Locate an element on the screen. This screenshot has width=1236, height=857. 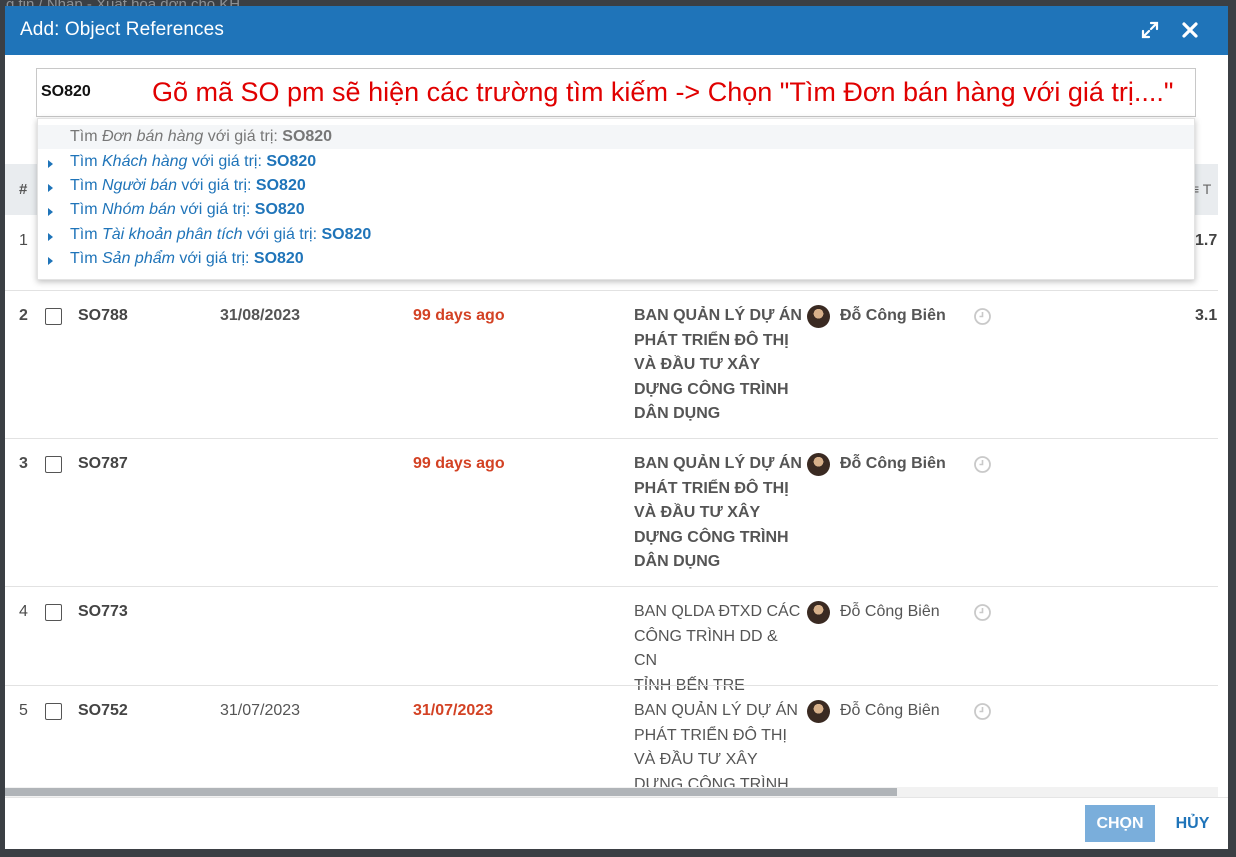
dialog-title: Add: Object References is located at coordinates (122, 29).